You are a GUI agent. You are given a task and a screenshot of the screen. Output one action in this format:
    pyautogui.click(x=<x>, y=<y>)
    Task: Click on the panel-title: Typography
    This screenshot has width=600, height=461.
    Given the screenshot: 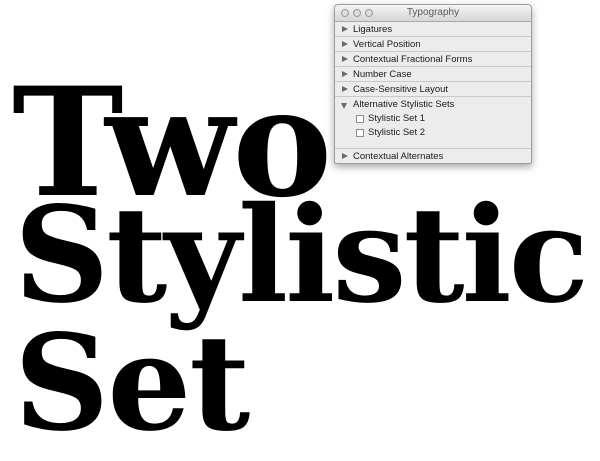 What is the action you would take?
    pyautogui.click(x=433, y=12)
    